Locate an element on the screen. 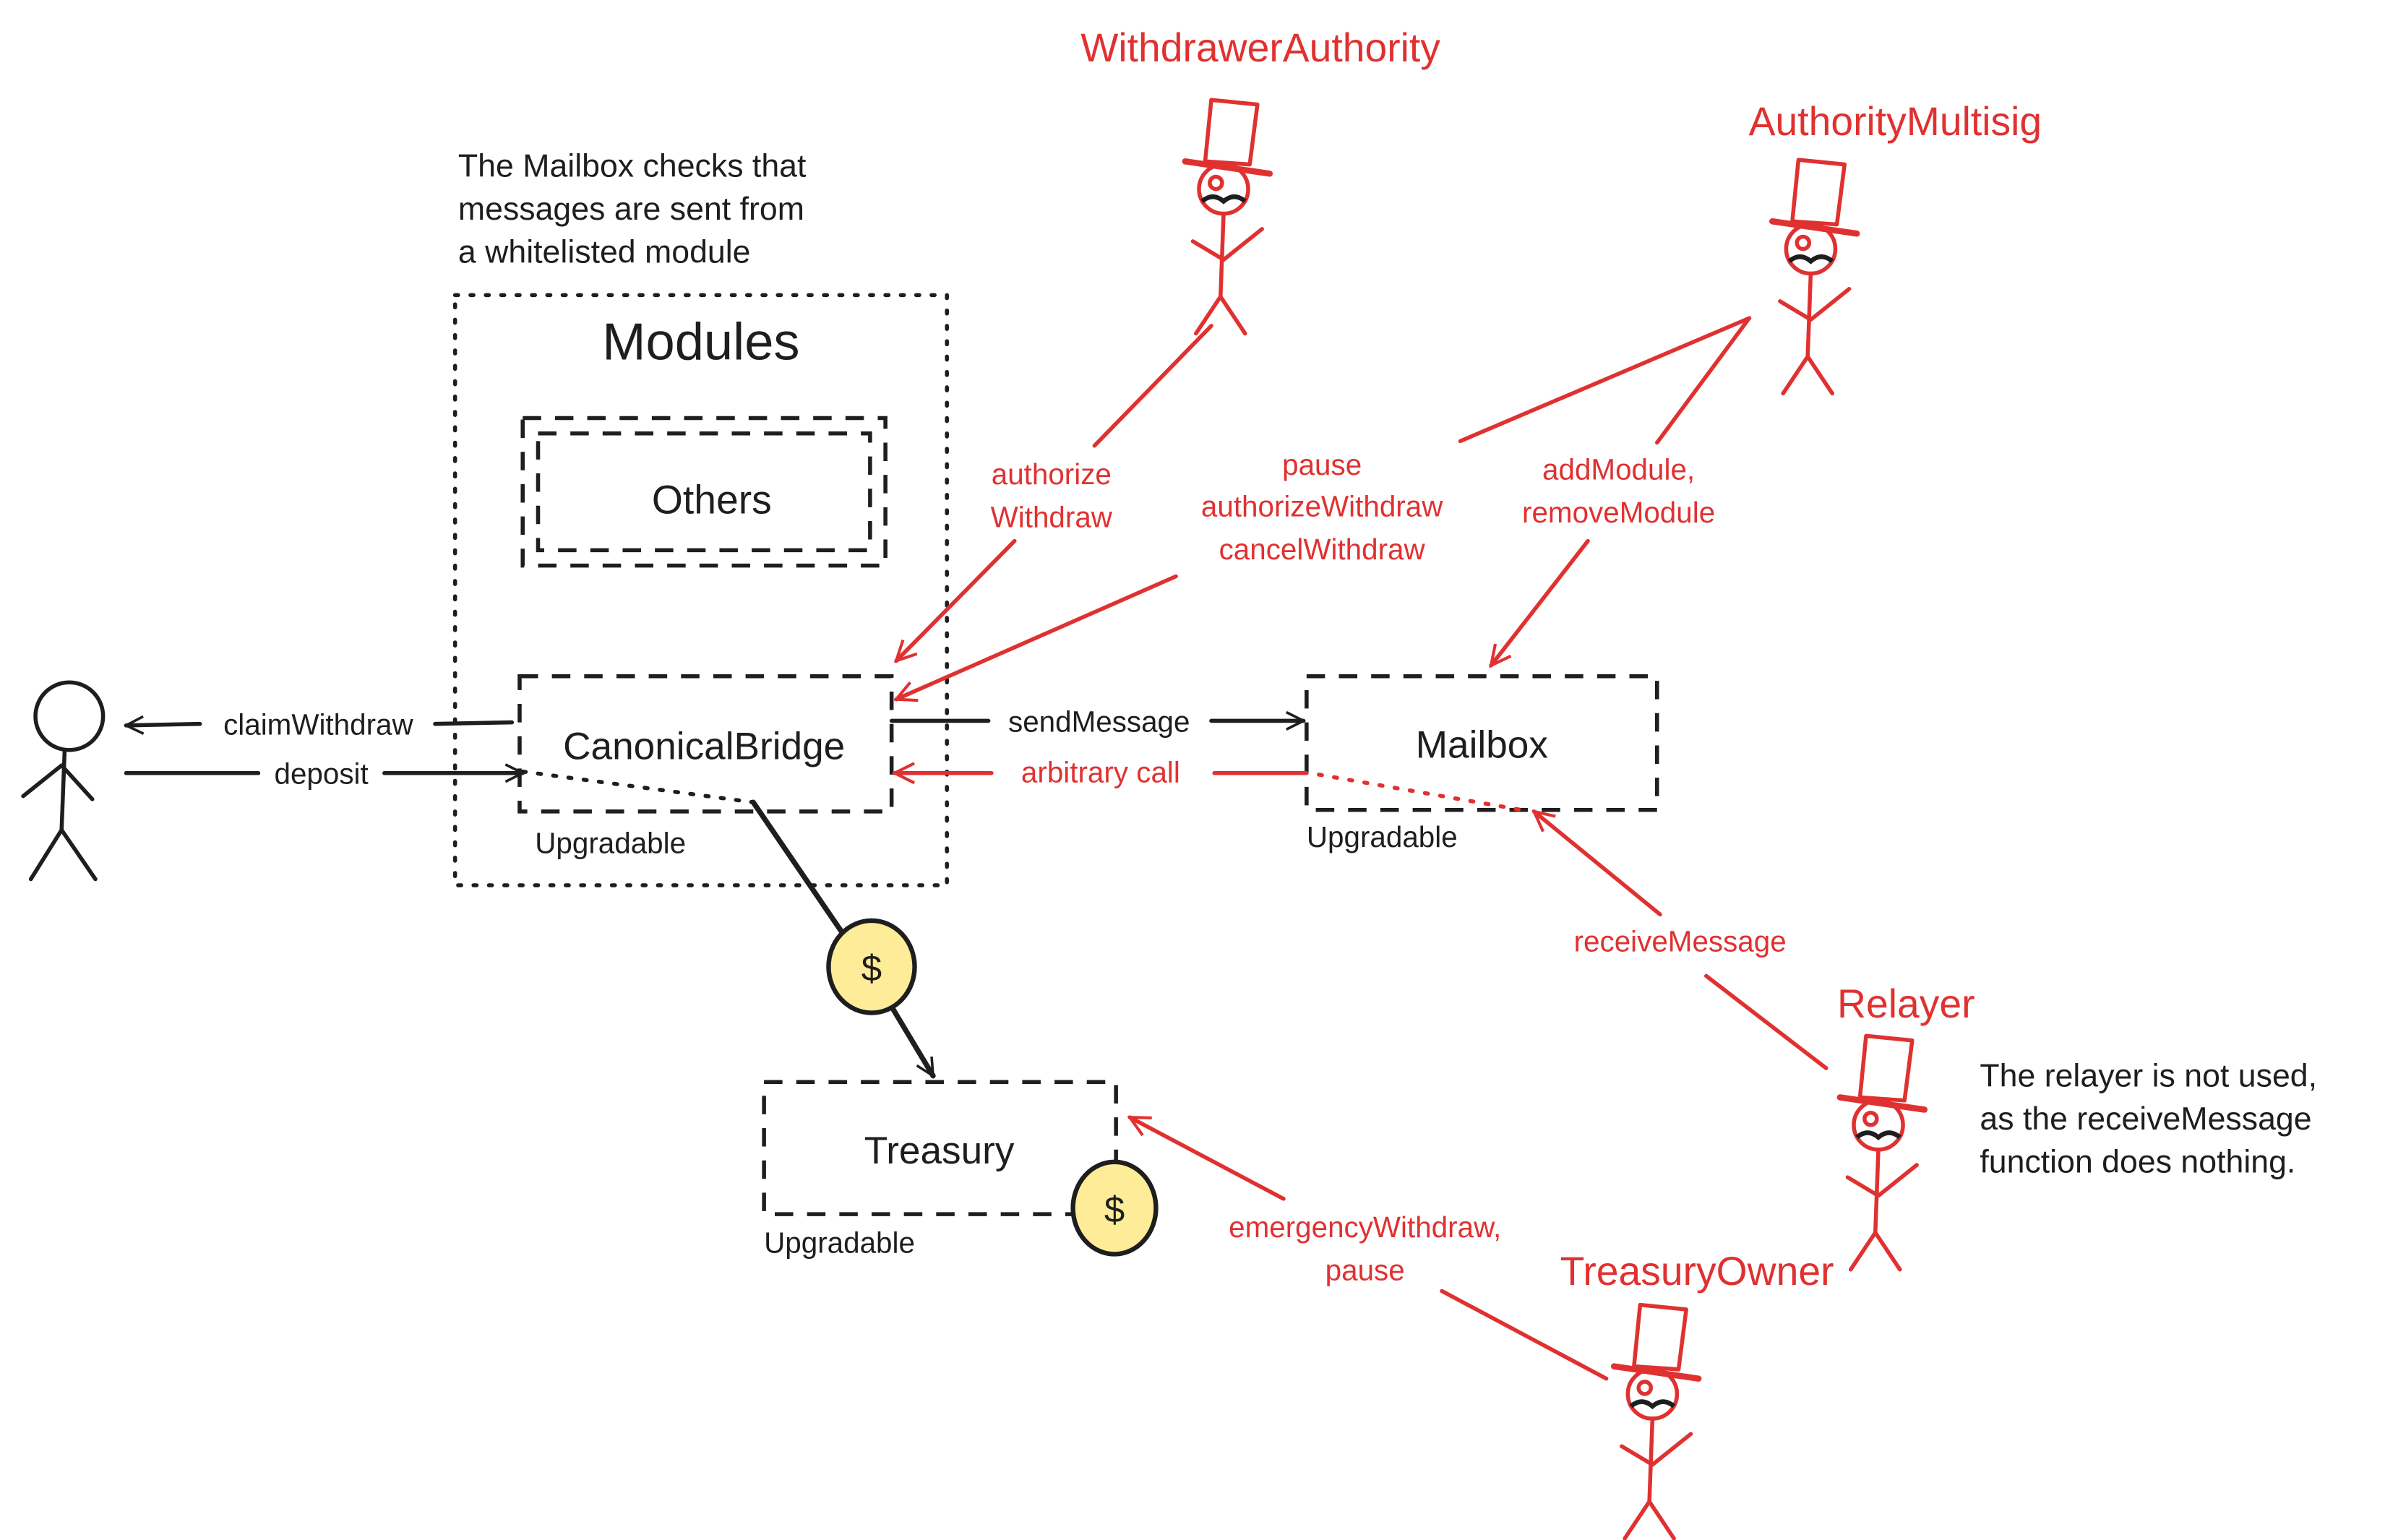 This screenshot has width=2398, height=1540. label-line: removeModule is located at coordinates (1618, 512).